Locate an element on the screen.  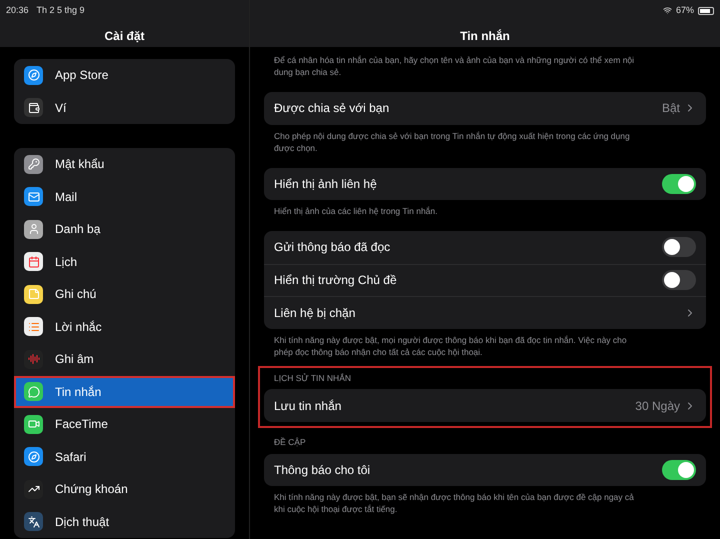
compass-icon is located at coordinates (33, 456).